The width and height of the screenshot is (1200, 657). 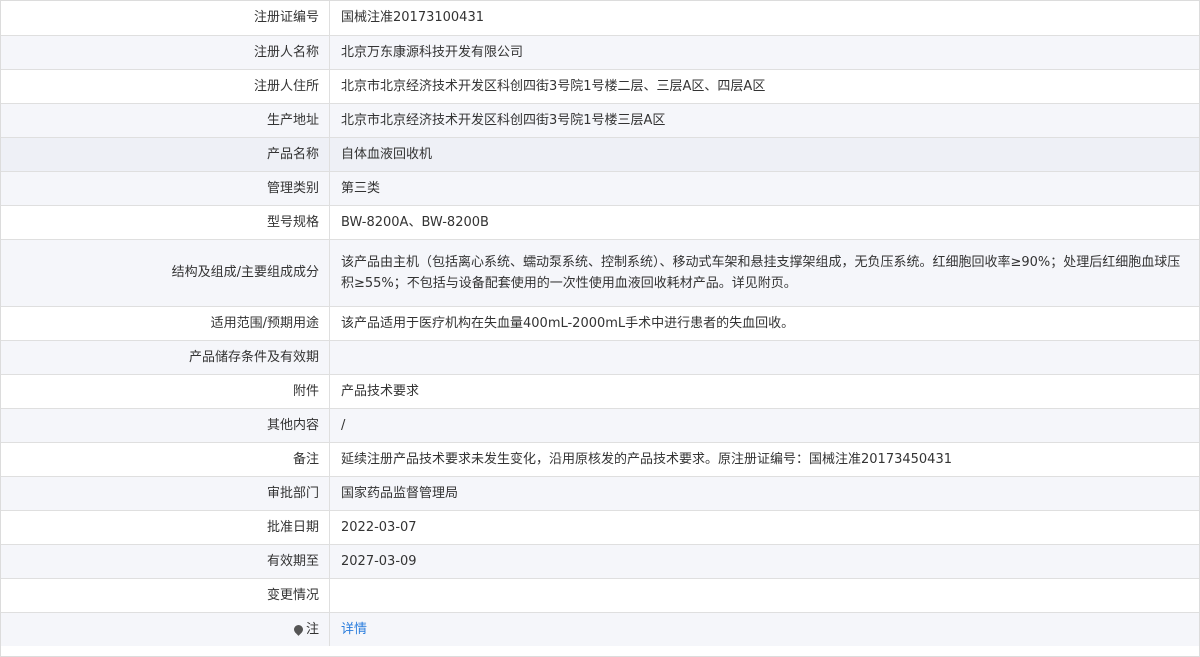 I want to click on row-note: 注 详情, so click(x=600, y=629).